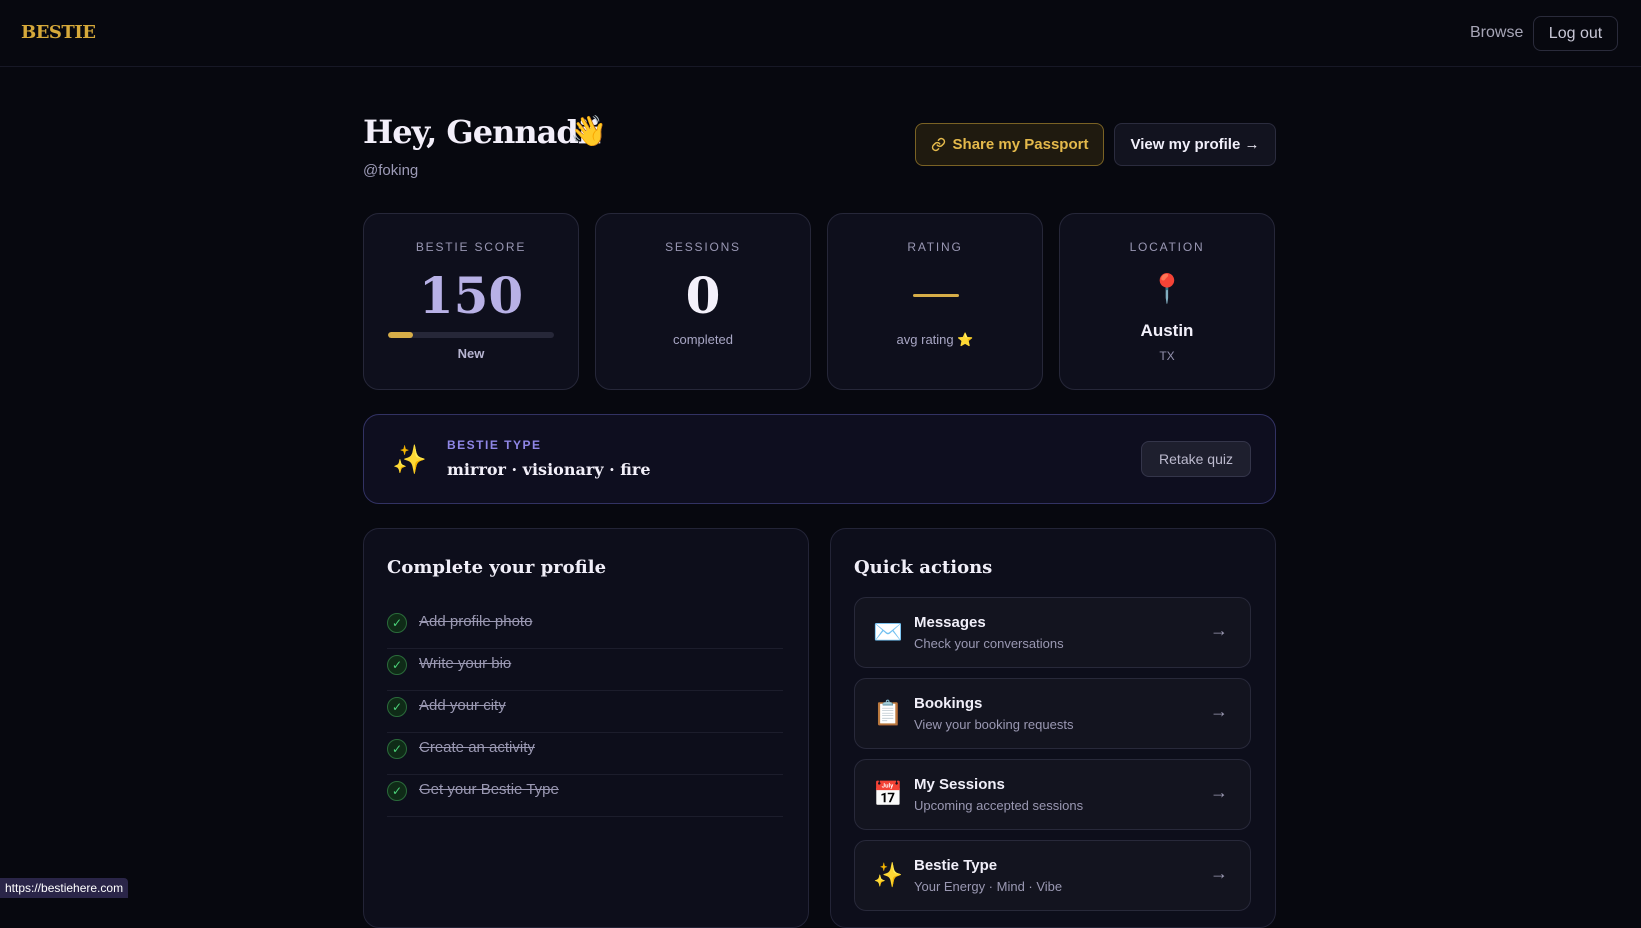  What do you see at coordinates (994, 724) in the screenshot?
I see `quick-action-subtitle: View your booking requests` at bounding box center [994, 724].